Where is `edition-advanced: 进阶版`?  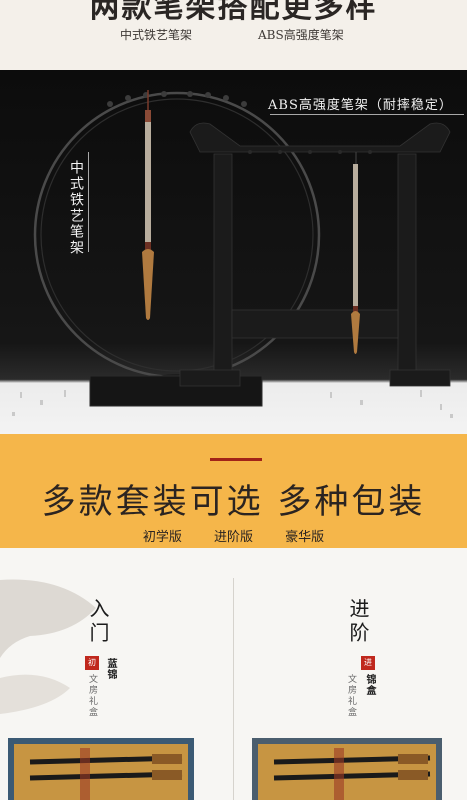 edition-advanced: 进阶版 is located at coordinates (233, 537).